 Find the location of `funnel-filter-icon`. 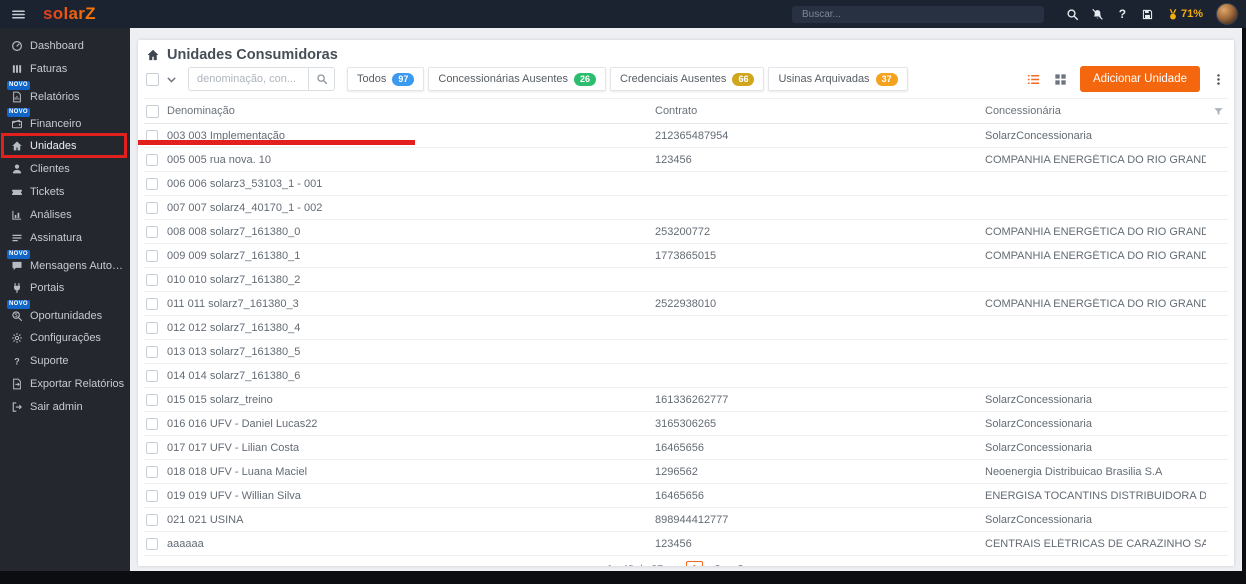

funnel-filter-icon is located at coordinates (1218, 111).